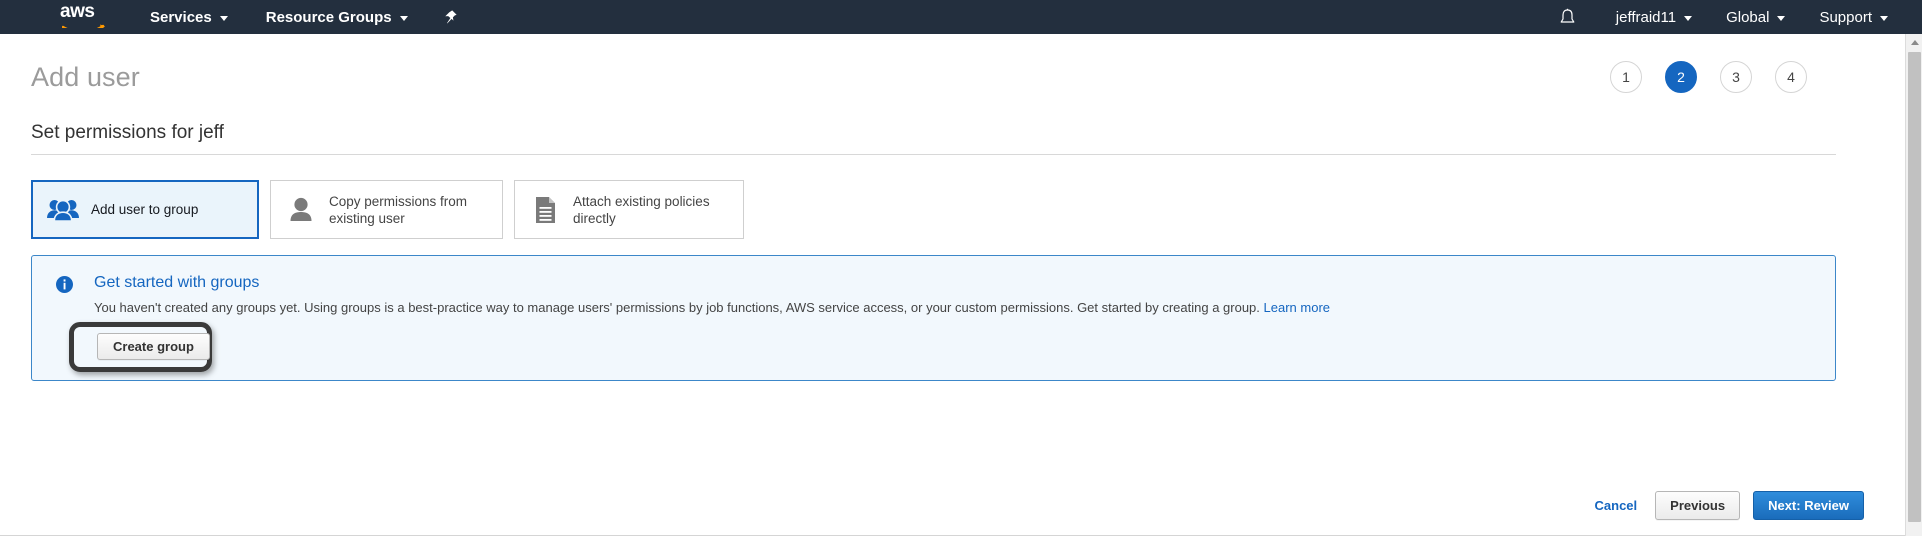  Describe the element at coordinates (1914, 42) in the screenshot. I see `scroll-up-arrow-icon` at that location.